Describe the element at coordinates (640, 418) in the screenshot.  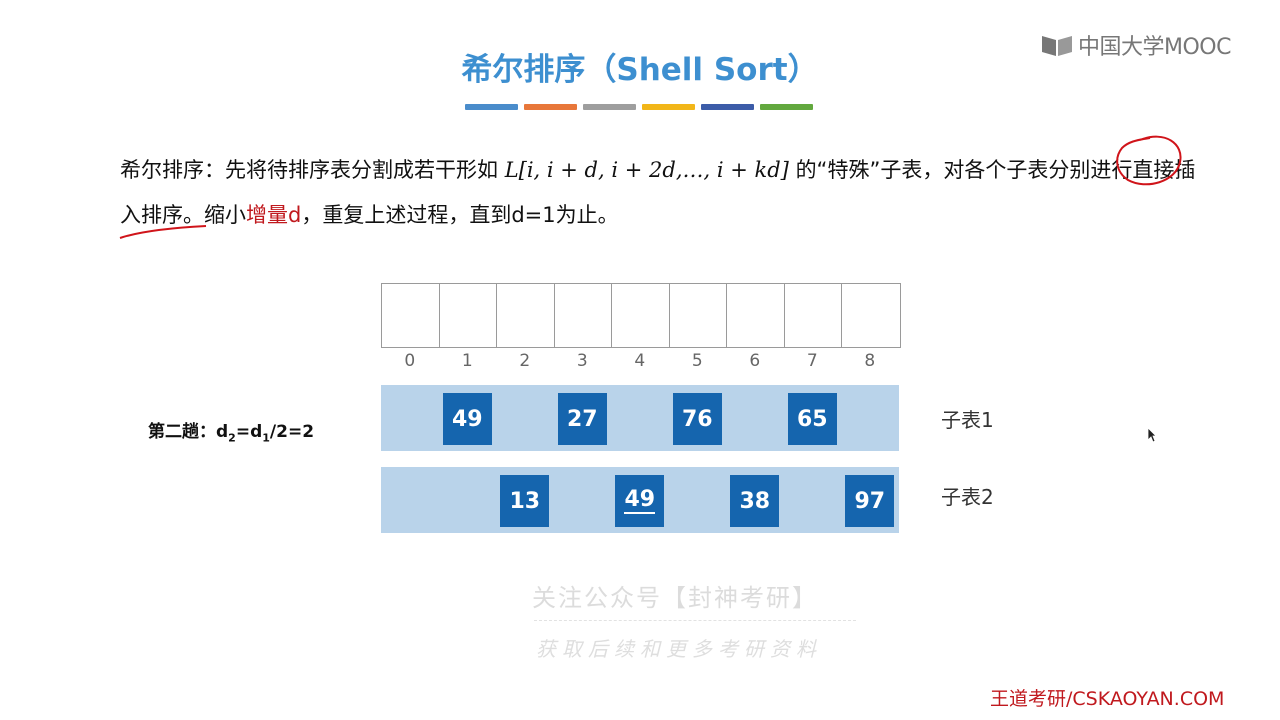
I see `sublist1-band: 49 27 76 65` at that location.